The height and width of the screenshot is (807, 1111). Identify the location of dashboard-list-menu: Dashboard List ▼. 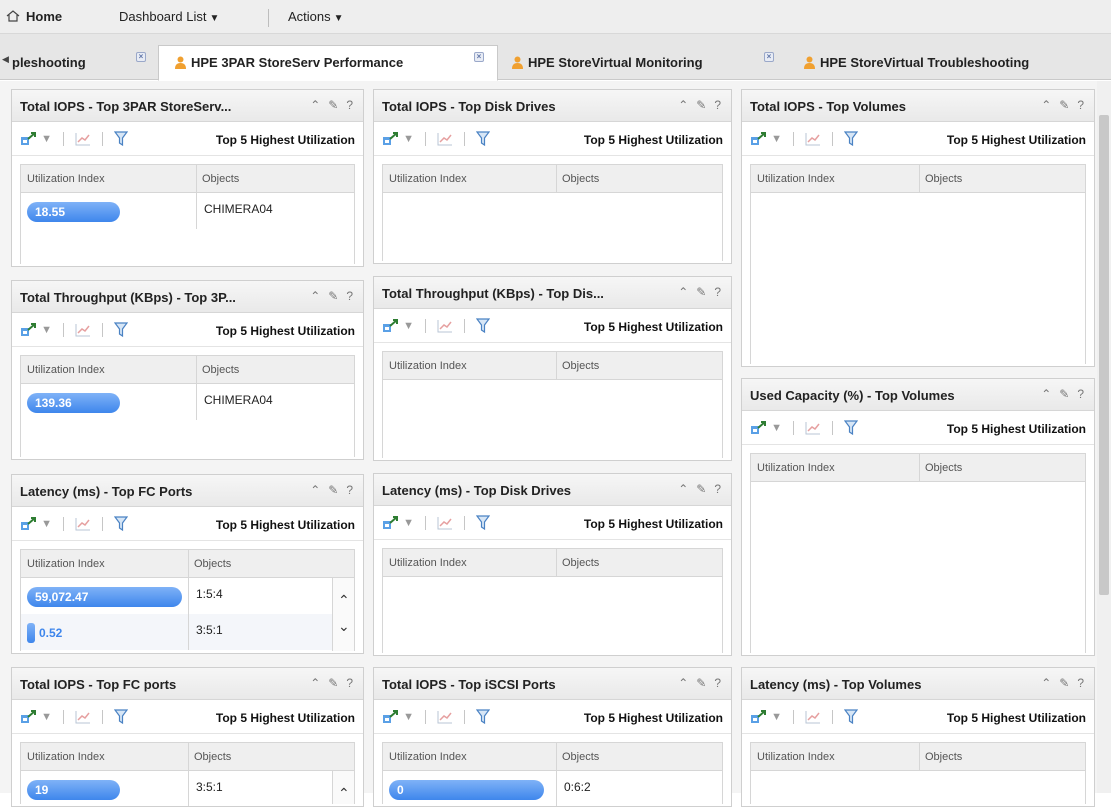
(169, 16).